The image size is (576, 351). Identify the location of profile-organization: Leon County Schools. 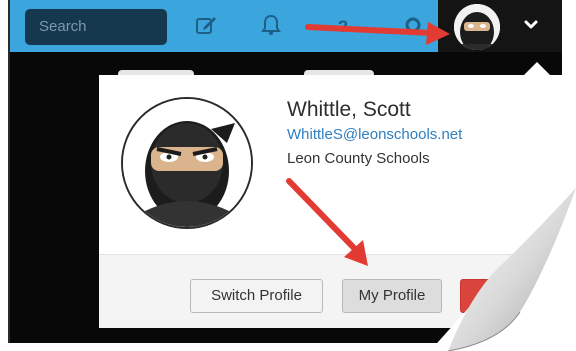
(358, 158).